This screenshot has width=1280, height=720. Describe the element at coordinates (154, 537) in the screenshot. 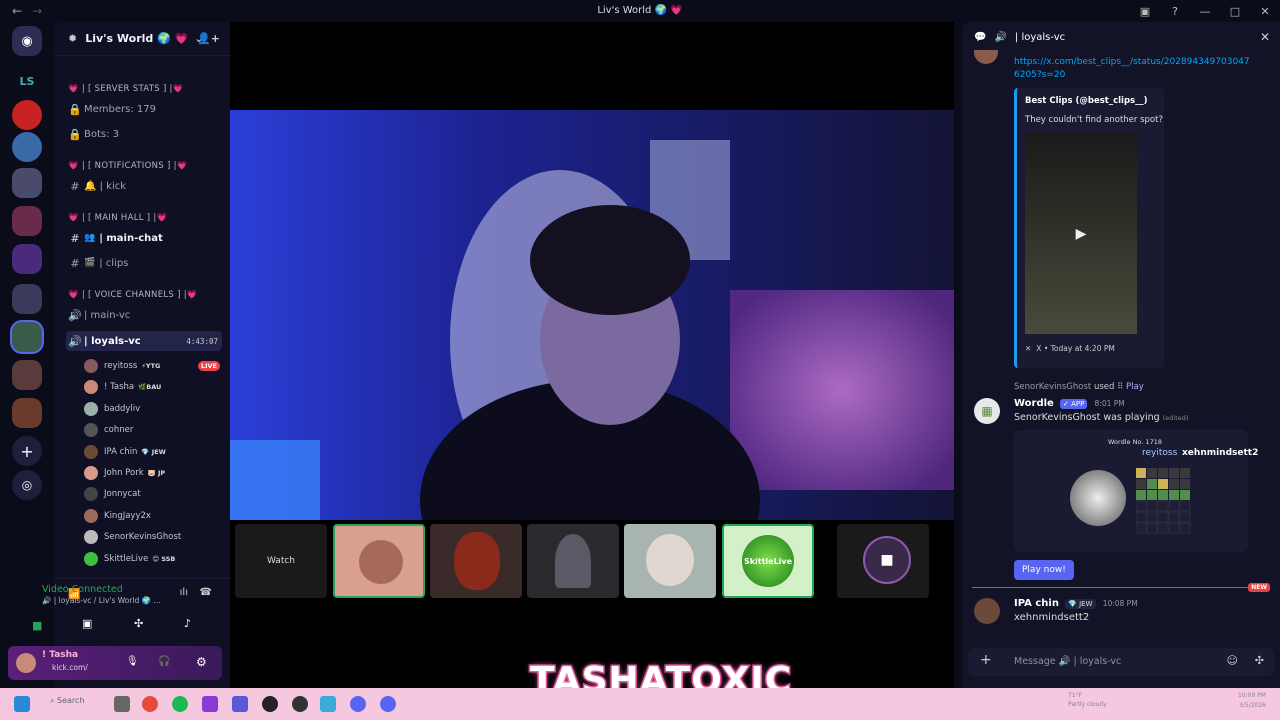

I see `voice-user: SenorKevinsGhost` at that location.